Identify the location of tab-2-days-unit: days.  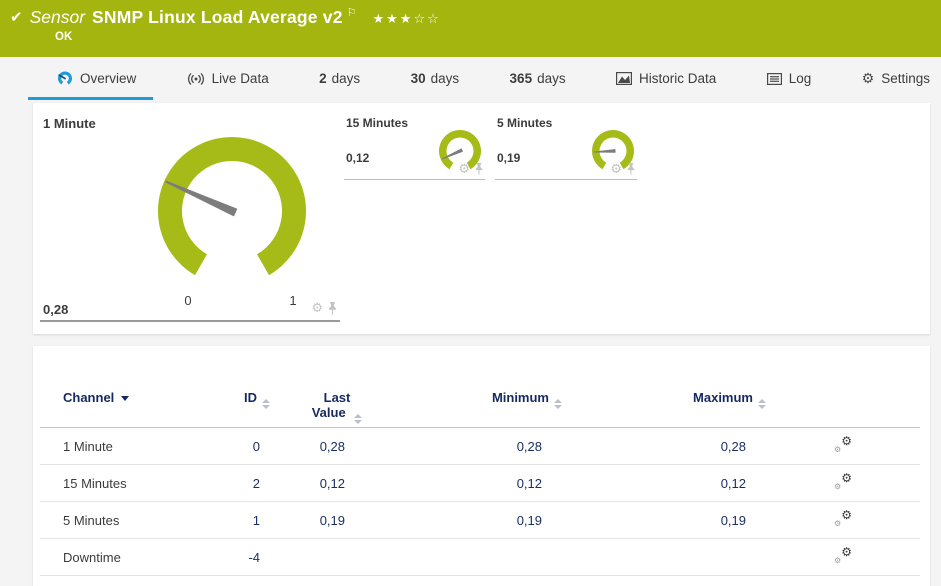
(346, 78).